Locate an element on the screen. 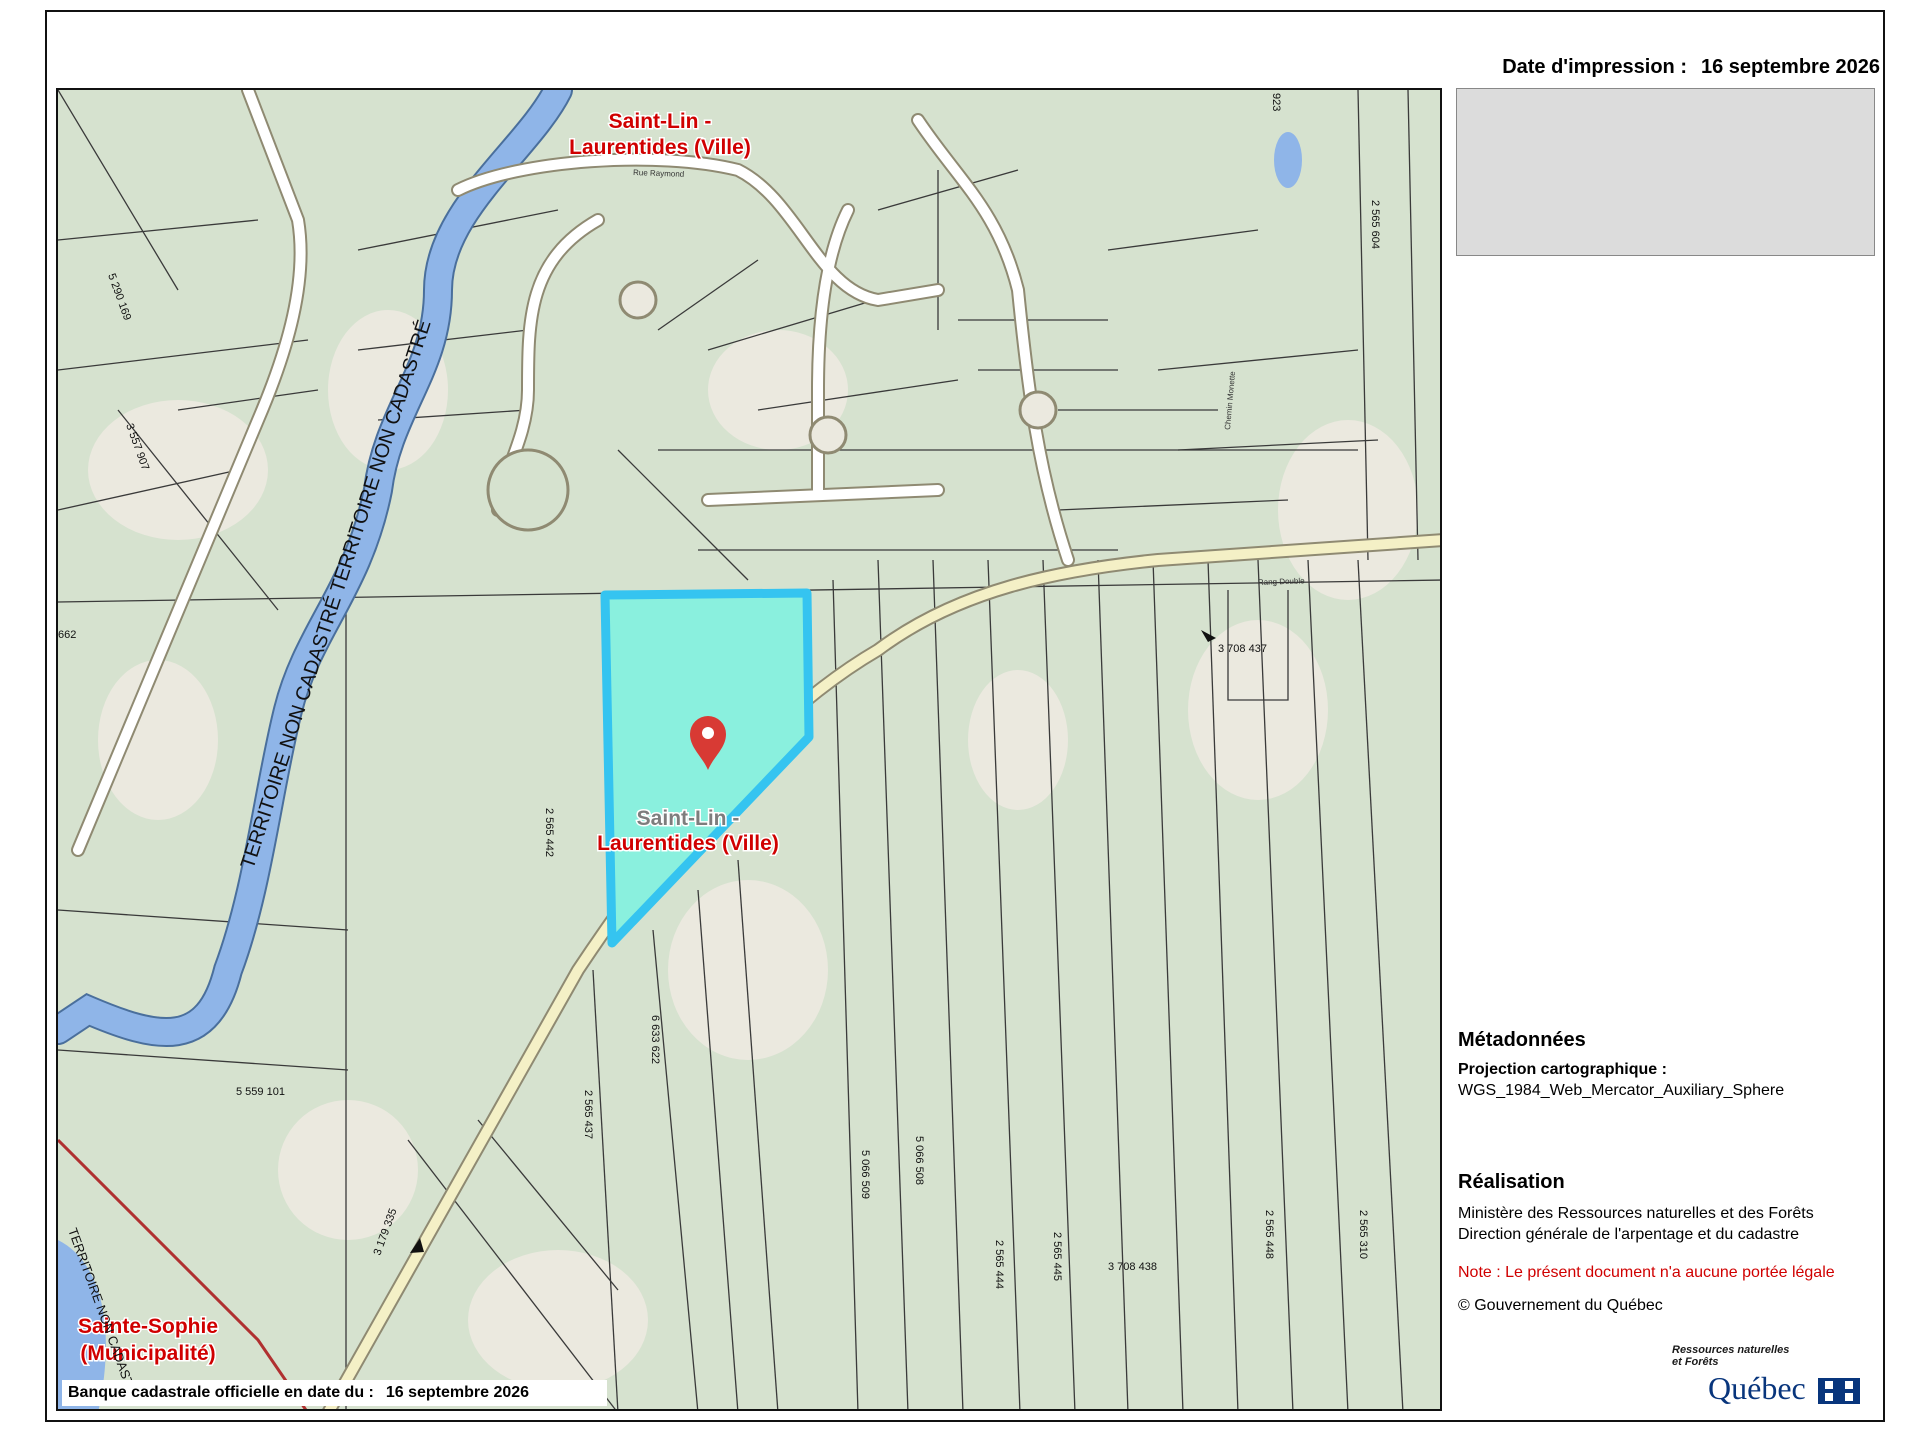 The height and width of the screenshot is (1439, 1920). realisation-title: Réalisation is located at coordinates (1511, 1182).